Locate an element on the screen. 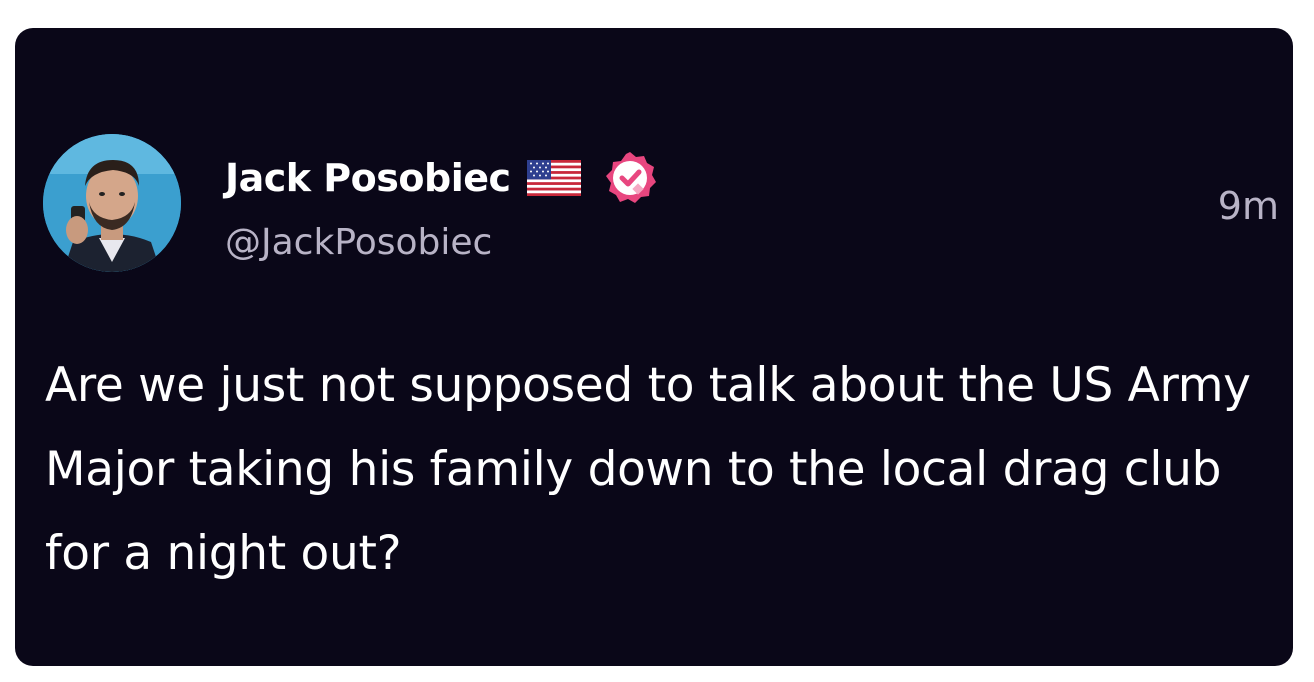 The width and height of the screenshot is (1314, 682). us-flag-icon is located at coordinates (553, 178).